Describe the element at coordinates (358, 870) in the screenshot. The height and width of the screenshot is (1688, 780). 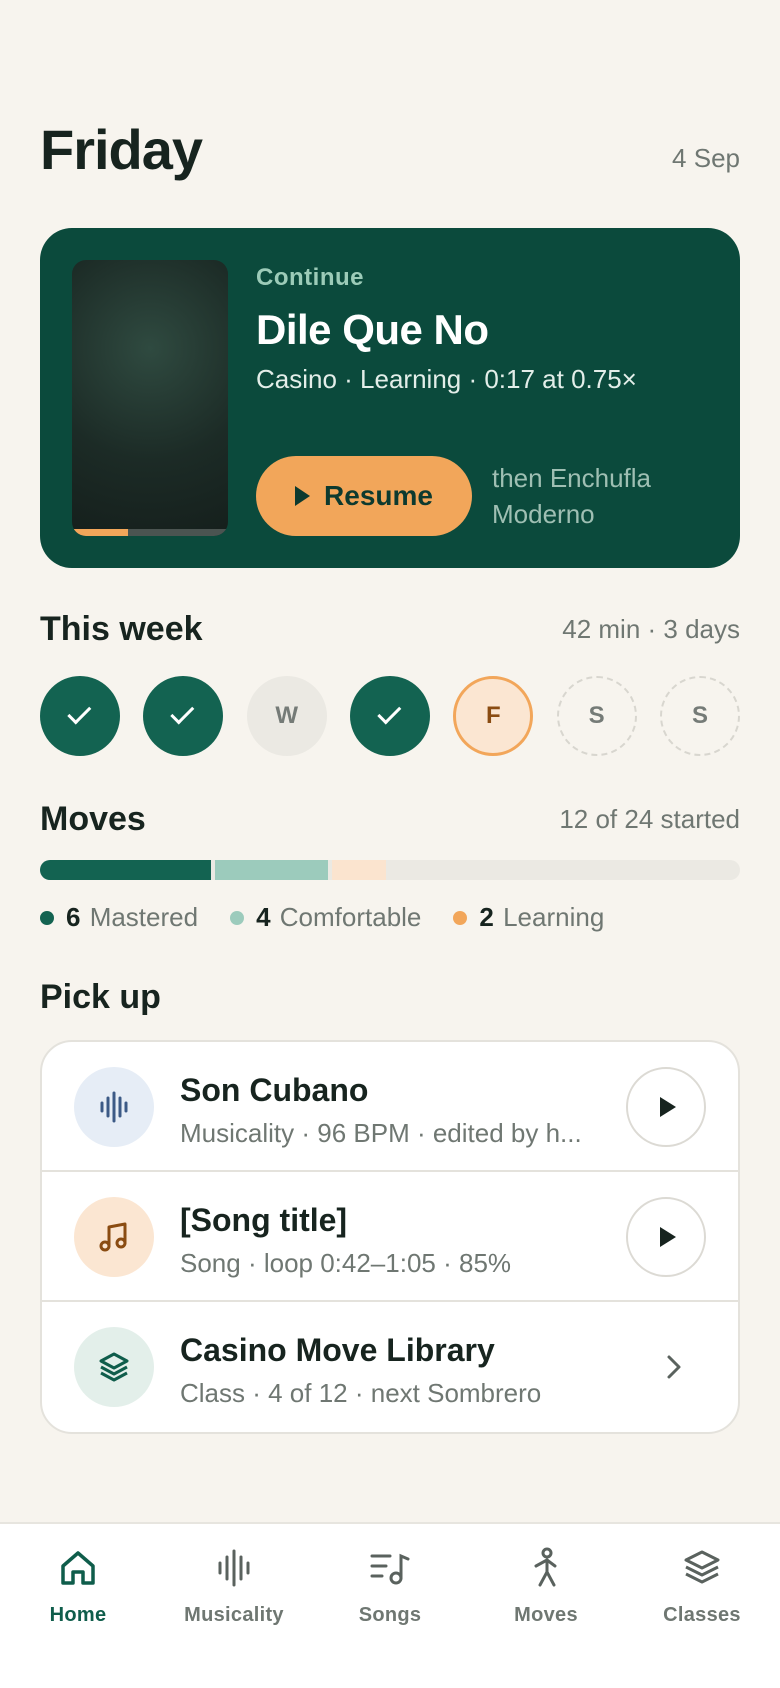
I see `moves-segment-learning` at that location.